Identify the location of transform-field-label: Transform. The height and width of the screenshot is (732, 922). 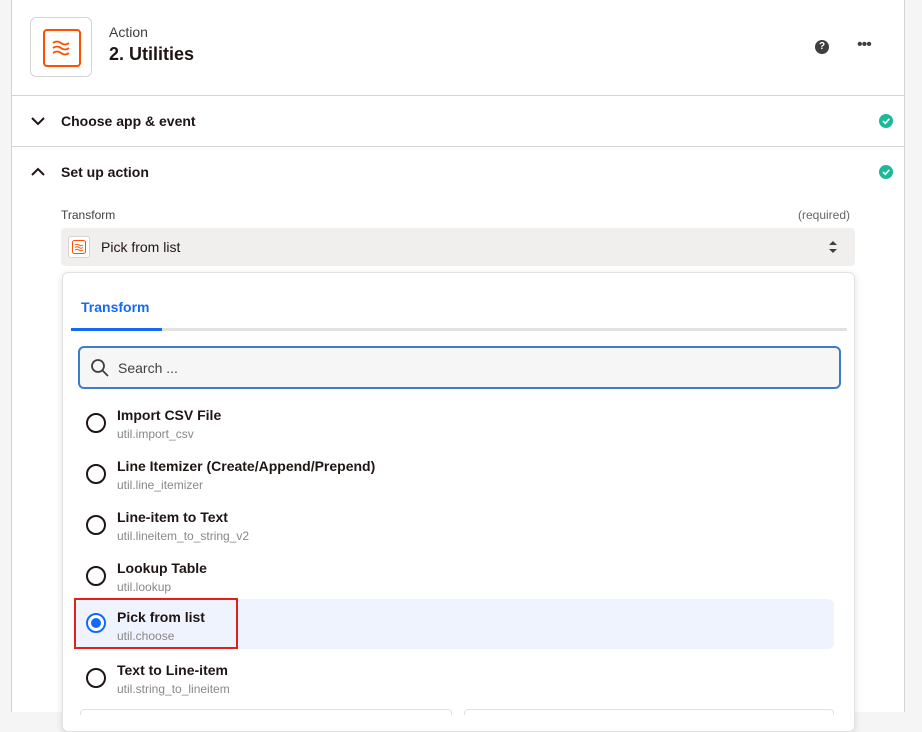
(88, 215).